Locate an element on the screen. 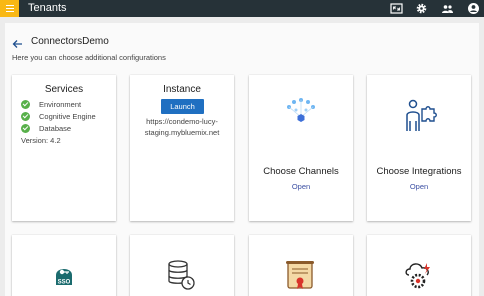 Image resolution: width=484 pixels, height=296 pixels. cloud-gear-icon is located at coordinates (419, 275).